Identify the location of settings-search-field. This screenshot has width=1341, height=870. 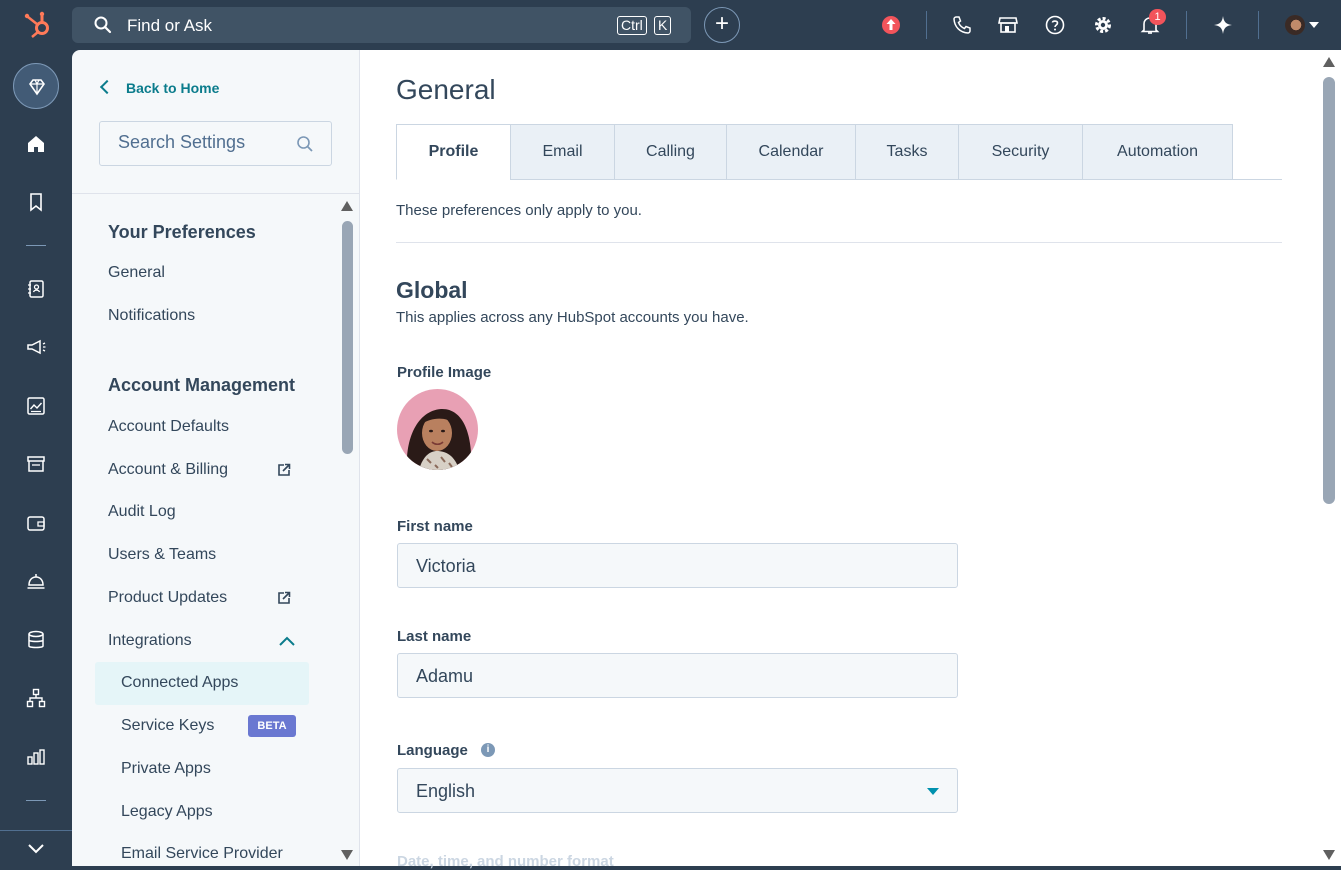
(215, 143).